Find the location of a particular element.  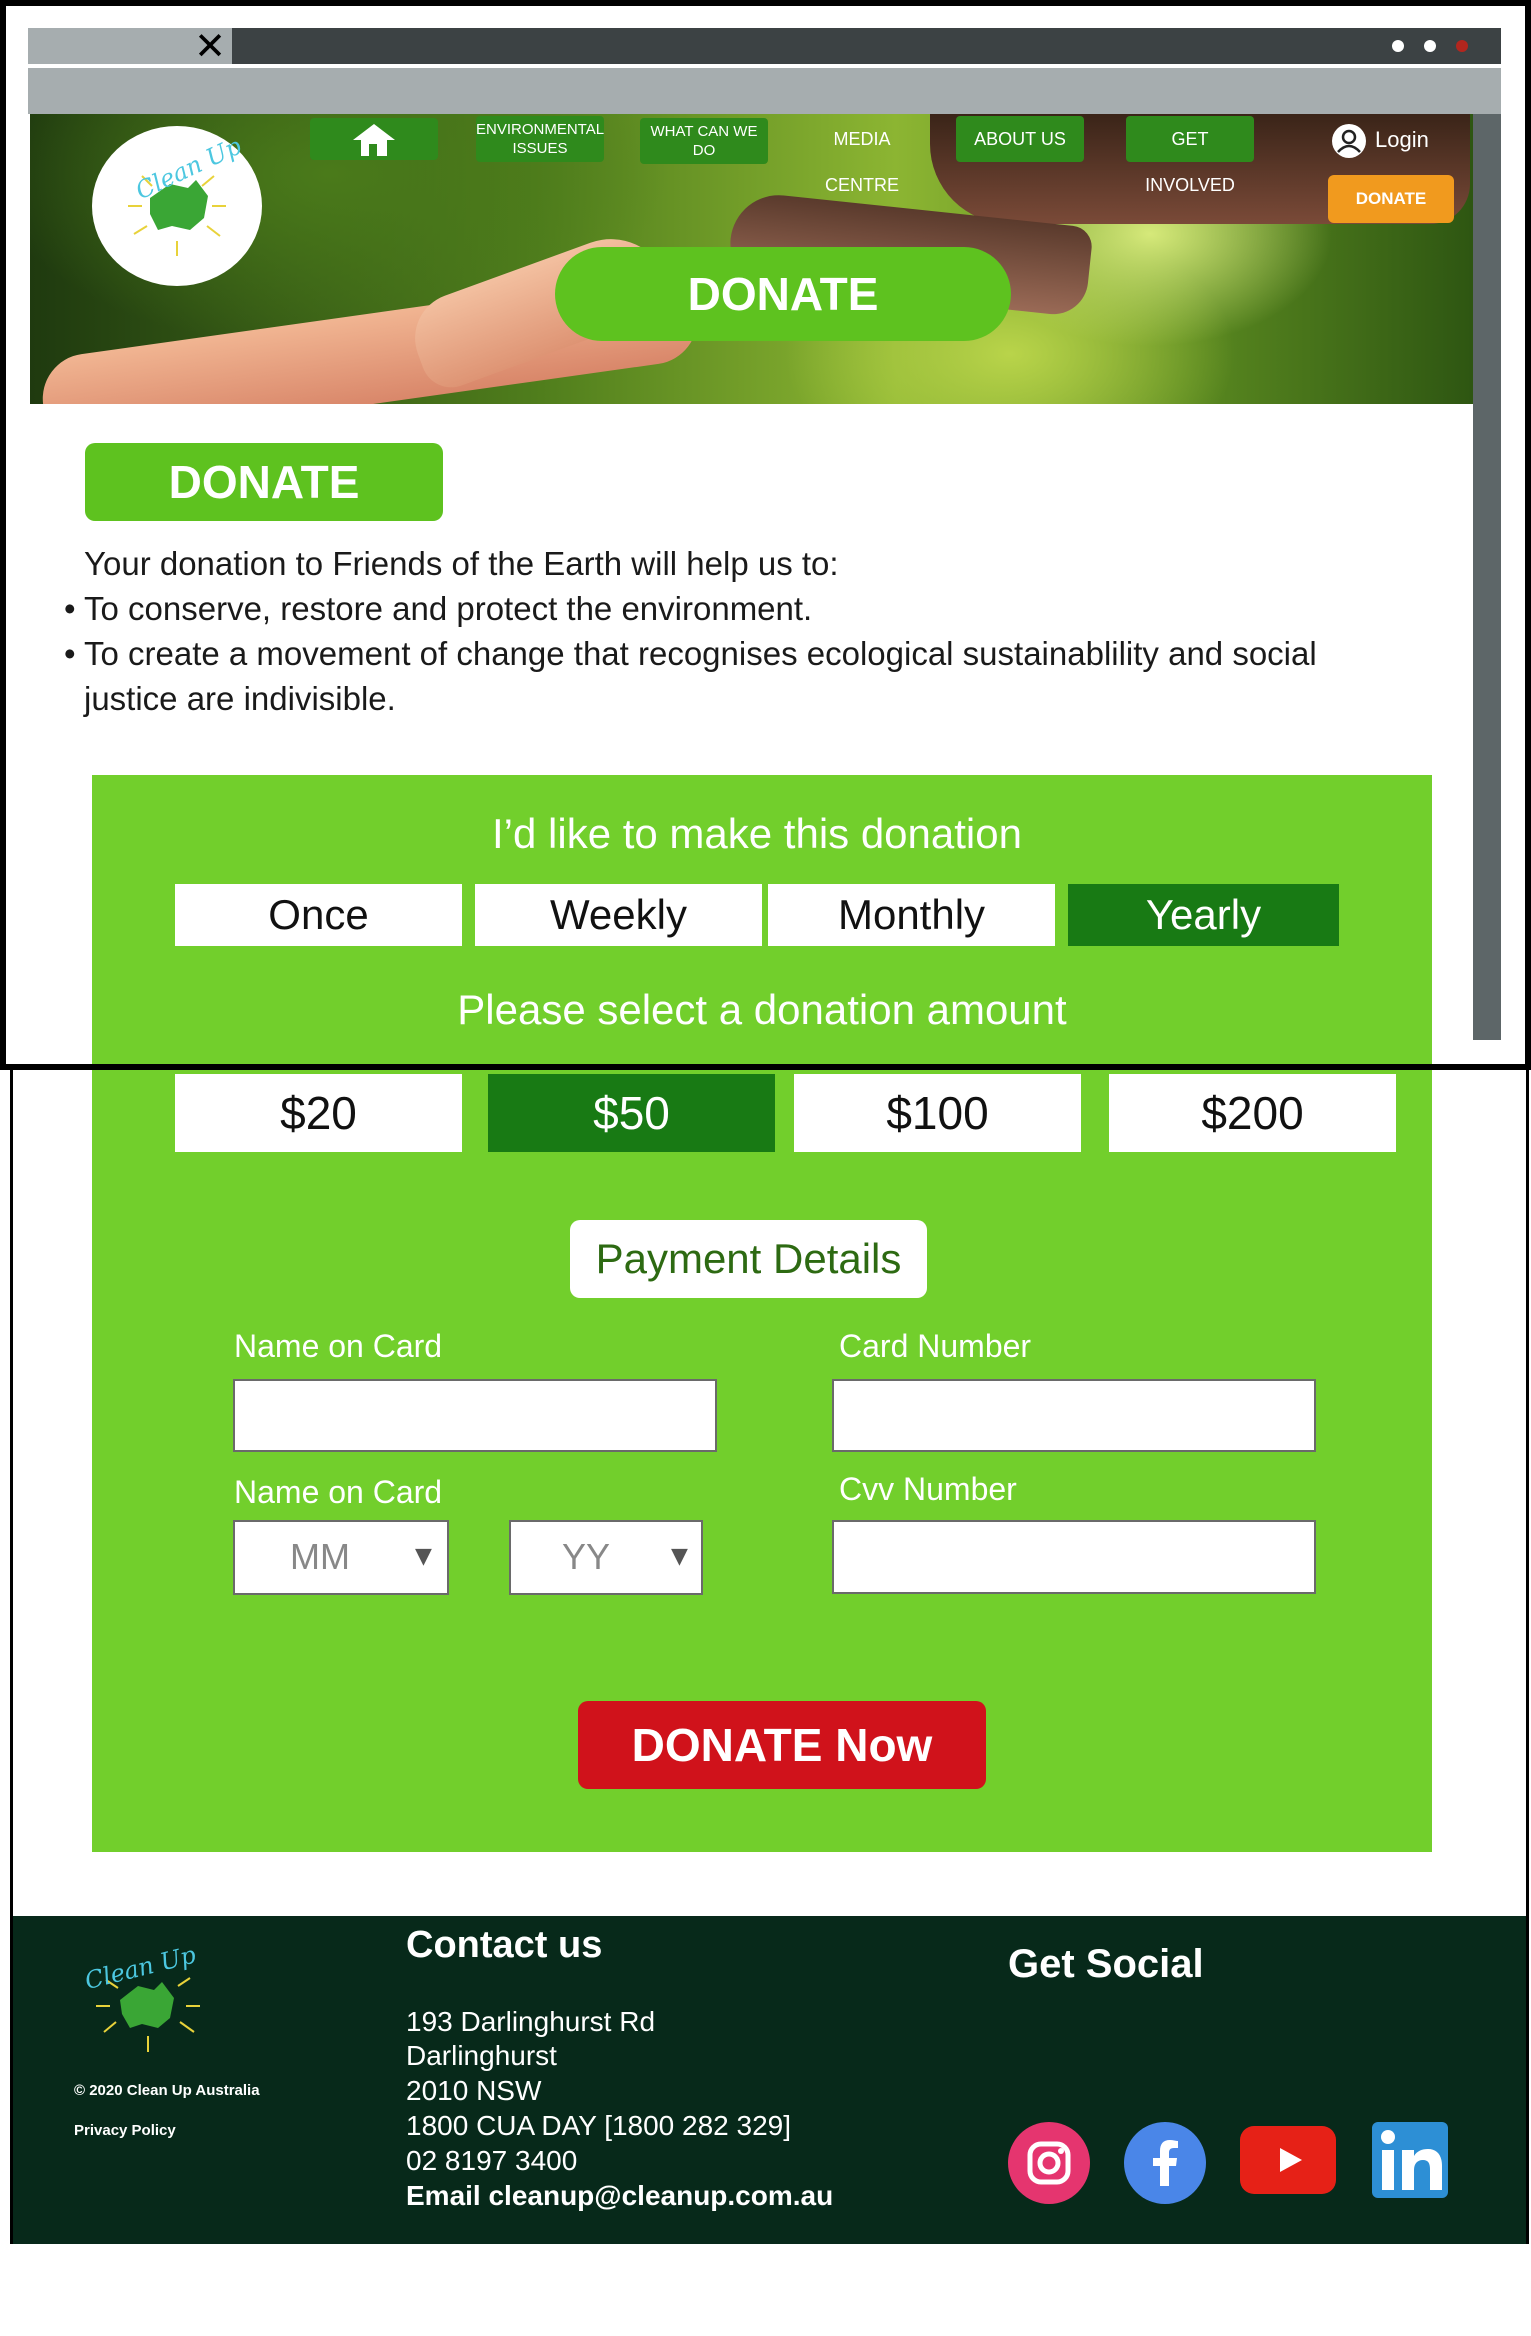

expiry-year-select: YY ▼ is located at coordinates (606, 1557).